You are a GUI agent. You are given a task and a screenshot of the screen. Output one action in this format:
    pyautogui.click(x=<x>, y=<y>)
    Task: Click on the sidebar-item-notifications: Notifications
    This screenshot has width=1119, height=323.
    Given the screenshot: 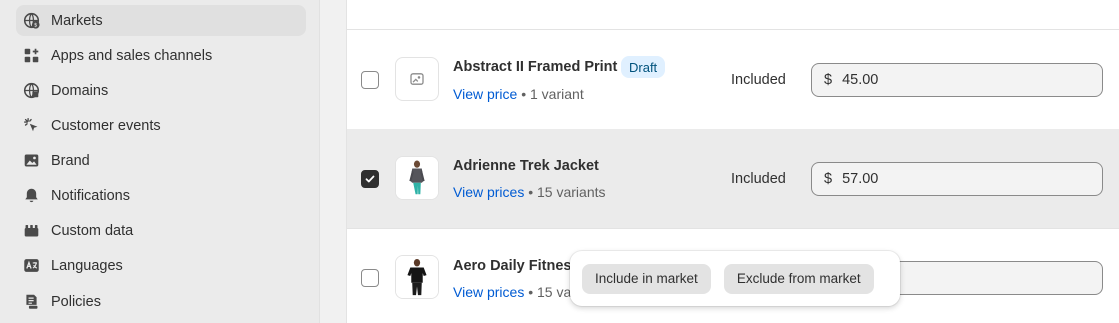 What is the action you would take?
    pyautogui.click(x=161, y=195)
    